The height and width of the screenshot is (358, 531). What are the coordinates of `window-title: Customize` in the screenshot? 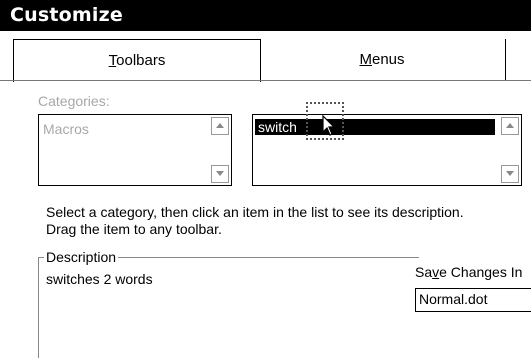 It's located at (66, 15).